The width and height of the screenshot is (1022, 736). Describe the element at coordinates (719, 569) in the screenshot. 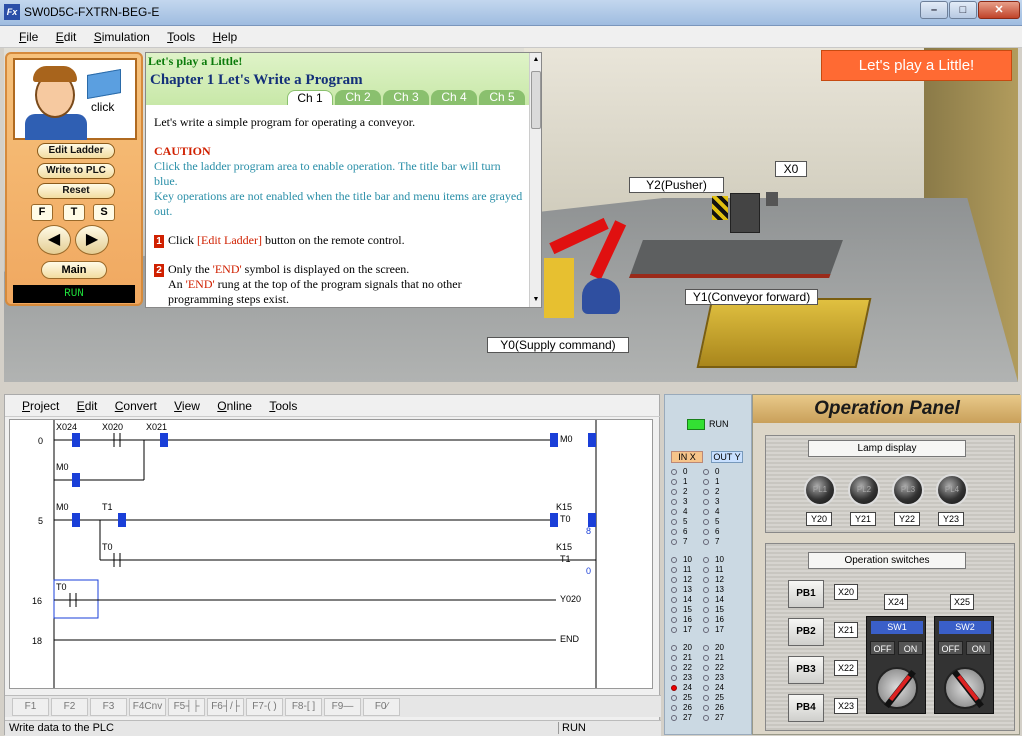

I see `output-address: 11` at that location.